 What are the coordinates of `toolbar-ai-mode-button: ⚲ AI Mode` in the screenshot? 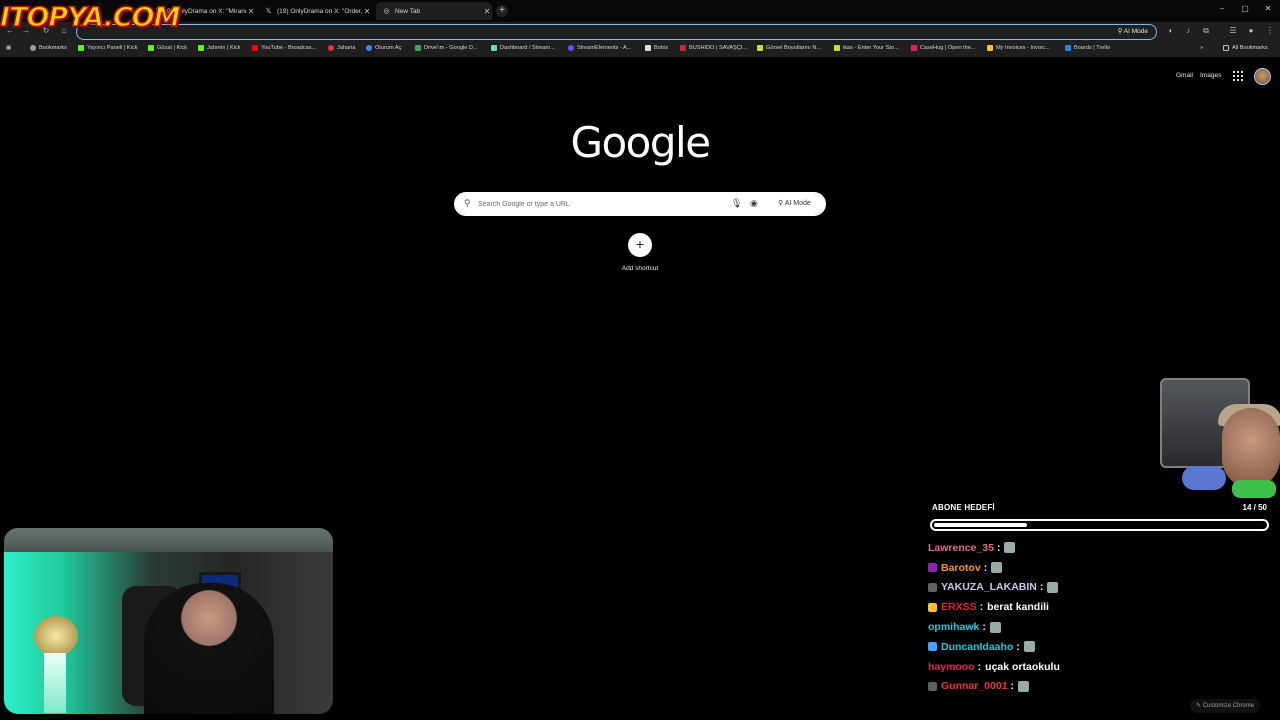 It's located at (1133, 31).